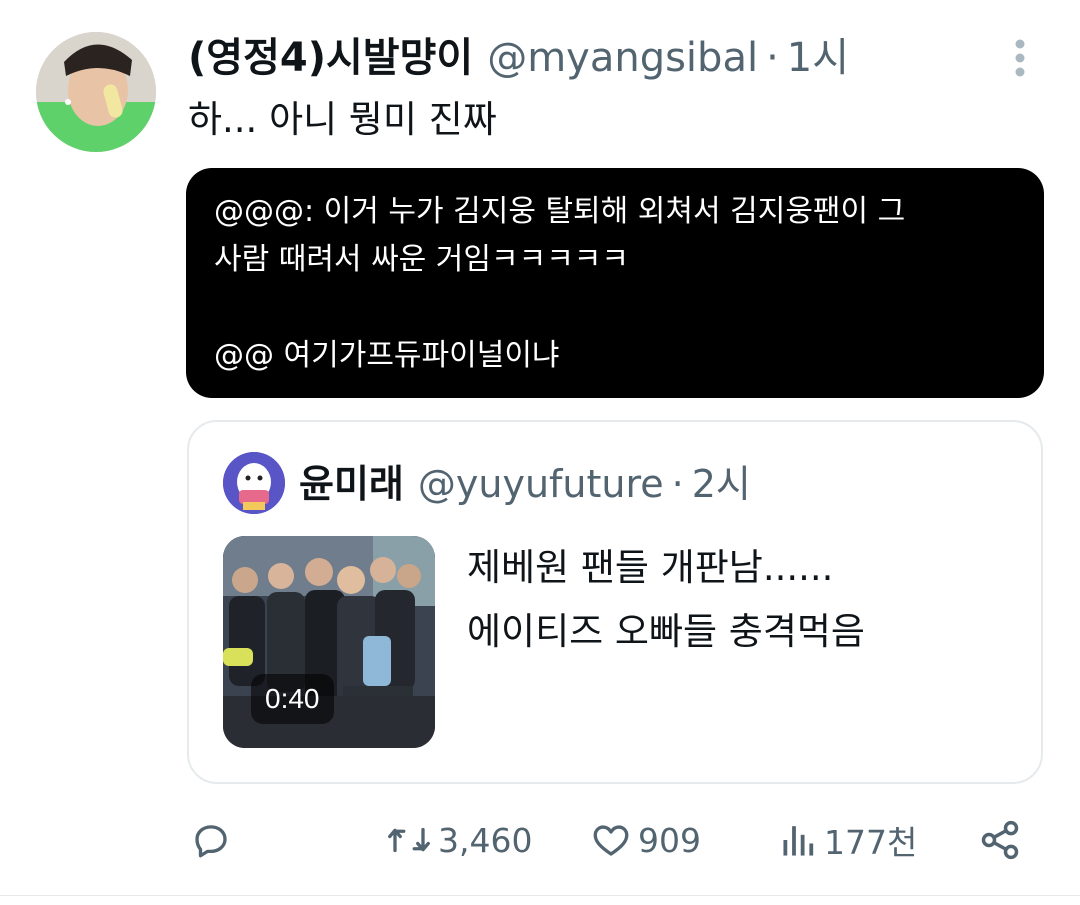 Image resolution: width=1080 pixels, height=905 pixels. I want to click on reply-icon, so click(211, 841).